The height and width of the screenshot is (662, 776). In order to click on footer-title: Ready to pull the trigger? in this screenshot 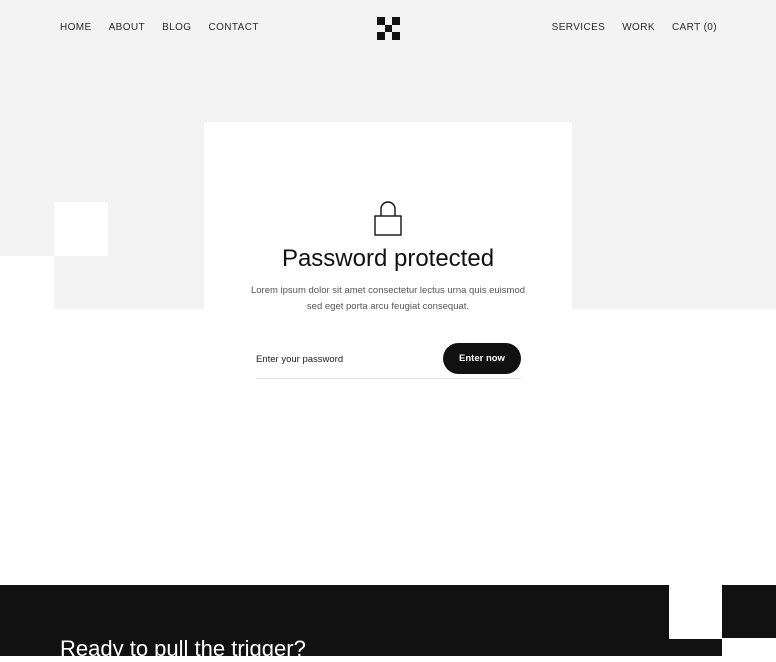, I will do `click(183, 648)`.